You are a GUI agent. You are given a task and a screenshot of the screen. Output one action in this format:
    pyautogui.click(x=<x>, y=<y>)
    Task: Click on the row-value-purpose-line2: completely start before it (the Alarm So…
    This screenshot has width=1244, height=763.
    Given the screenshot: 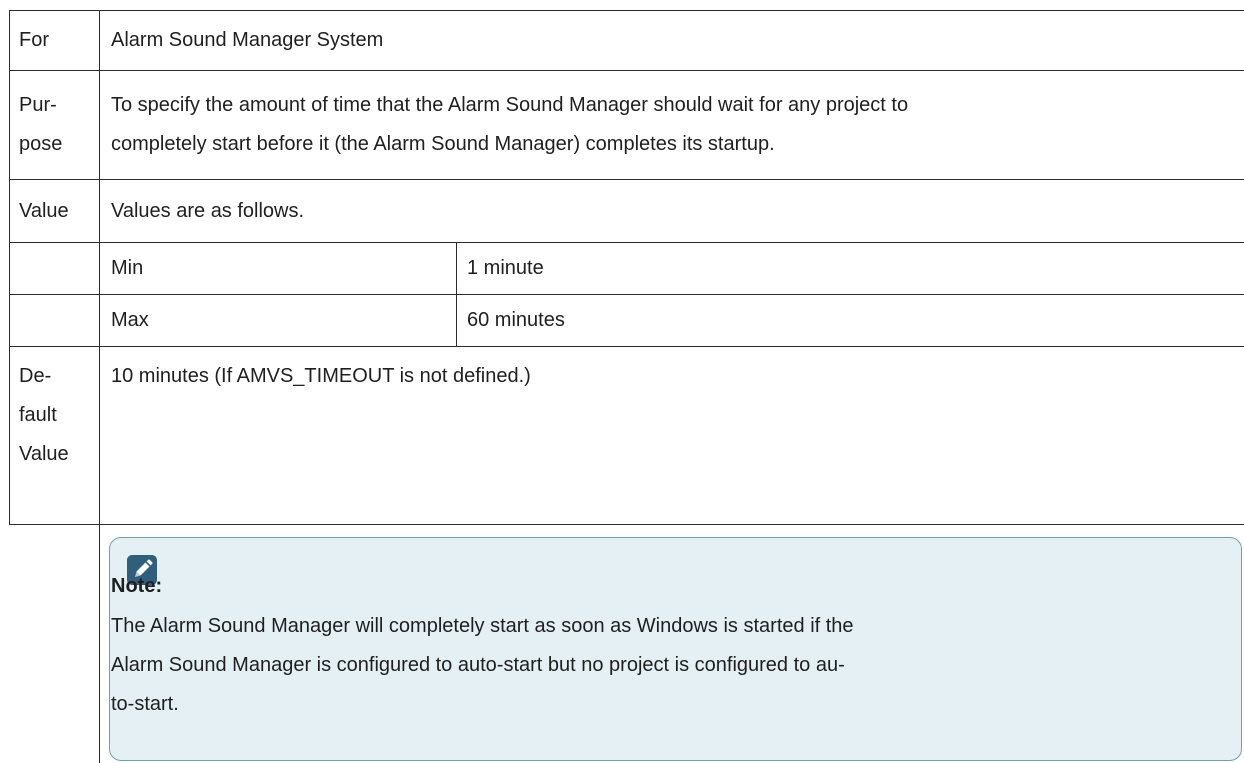 What is the action you would take?
    pyautogui.click(x=443, y=144)
    